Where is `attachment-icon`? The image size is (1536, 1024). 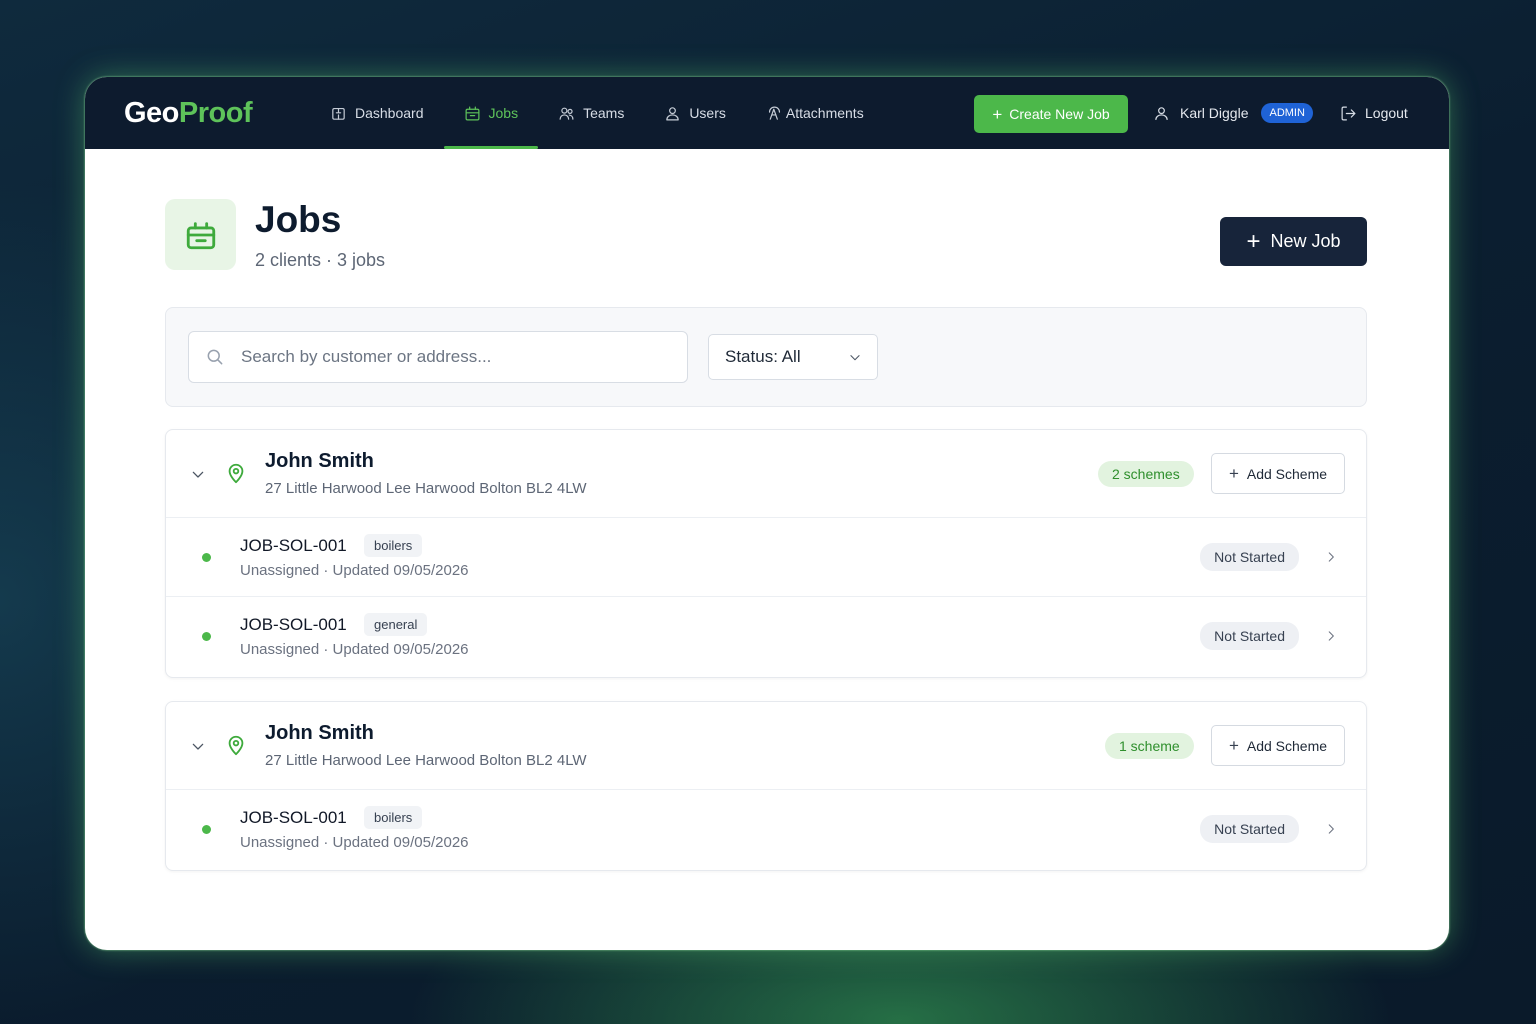 attachment-icon is located at coordinates (774, 113).